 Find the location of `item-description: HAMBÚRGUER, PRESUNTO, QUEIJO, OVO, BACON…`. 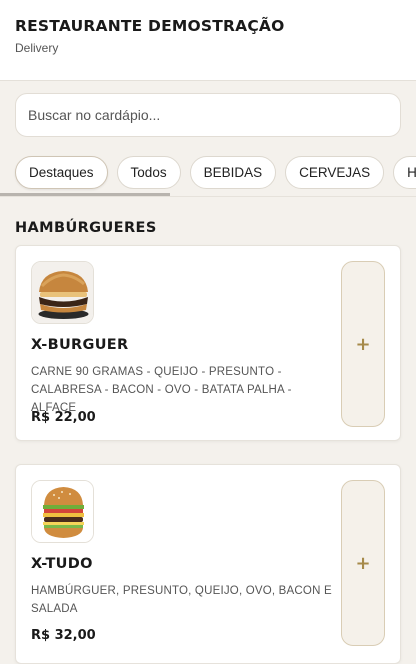

item-description: HAMBÚRGUER, PRESUNTO, QUEIJO, OVO, BACON… is located at coordinates (181, 600).